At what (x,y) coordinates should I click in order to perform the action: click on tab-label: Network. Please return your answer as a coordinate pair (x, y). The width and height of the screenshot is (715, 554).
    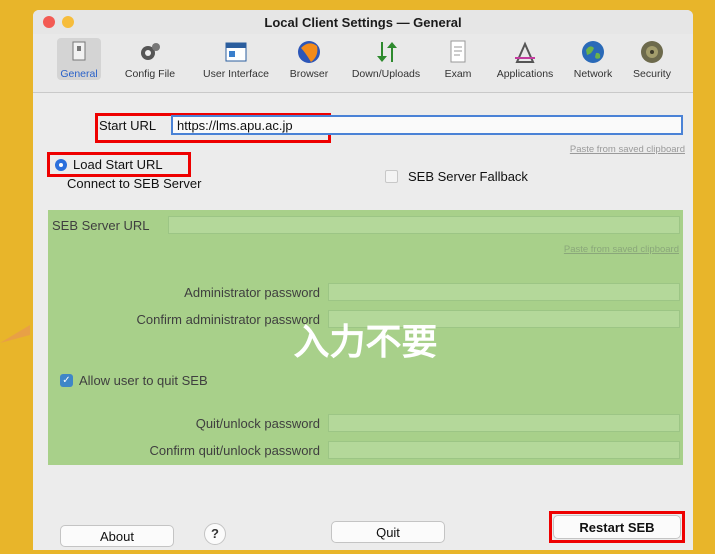
    Looking at the image, I should click on (593, 74).